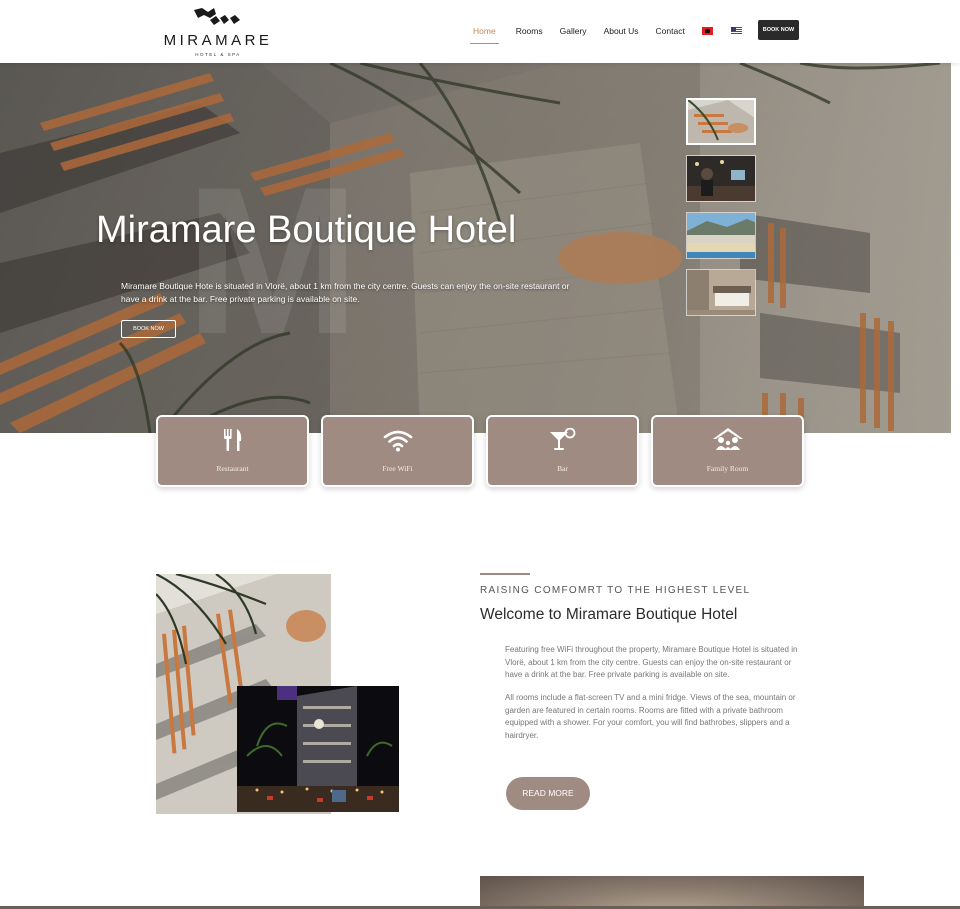 The width and height of the screenshot is (960, 909). I want to click on welcome-title: Welcome to Miramare Boutique Hotel, so click(609, 614).